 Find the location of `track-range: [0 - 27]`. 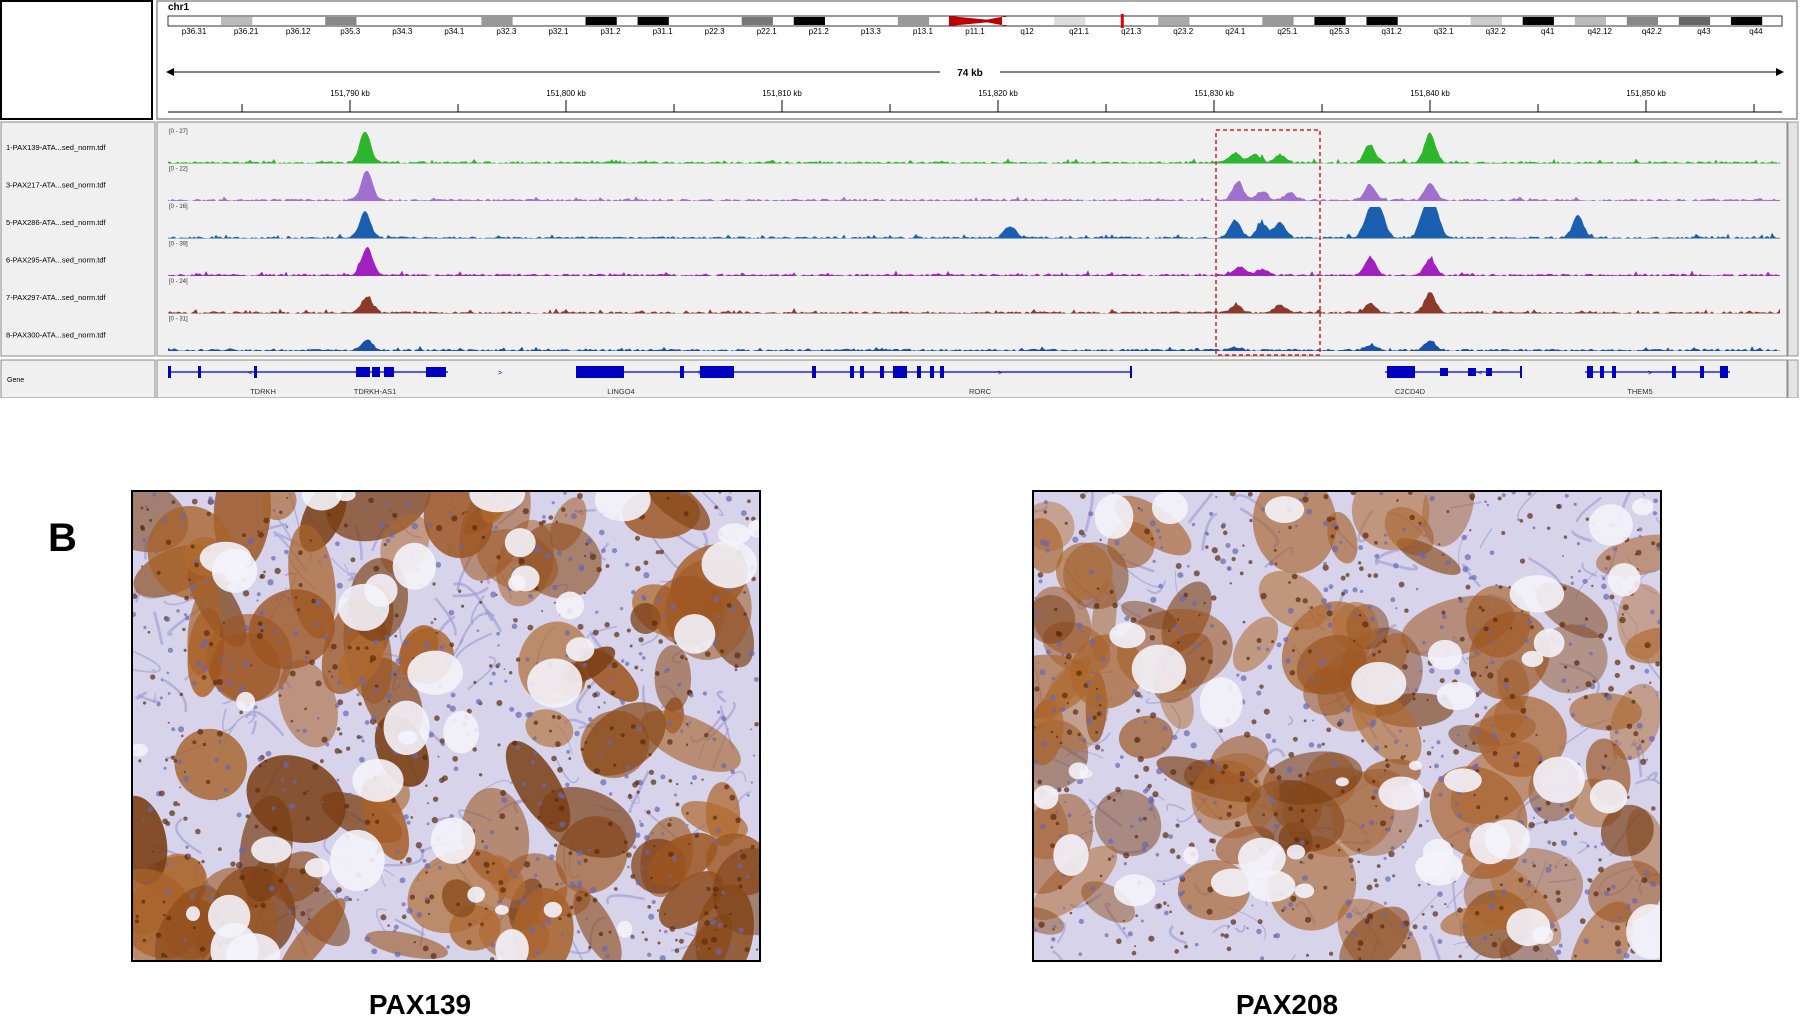

track-range: [0 - 27] is located at coordinates (178, 132).